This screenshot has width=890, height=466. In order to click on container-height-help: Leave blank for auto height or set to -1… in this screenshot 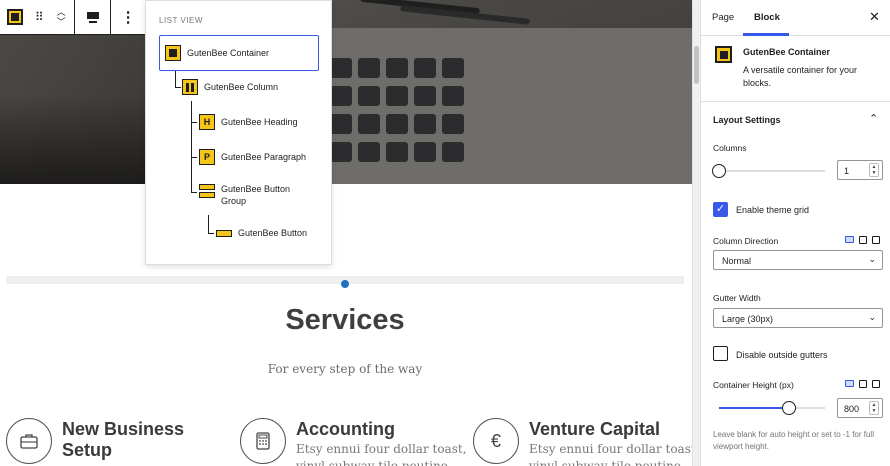, I will do `click(793, 440)`.